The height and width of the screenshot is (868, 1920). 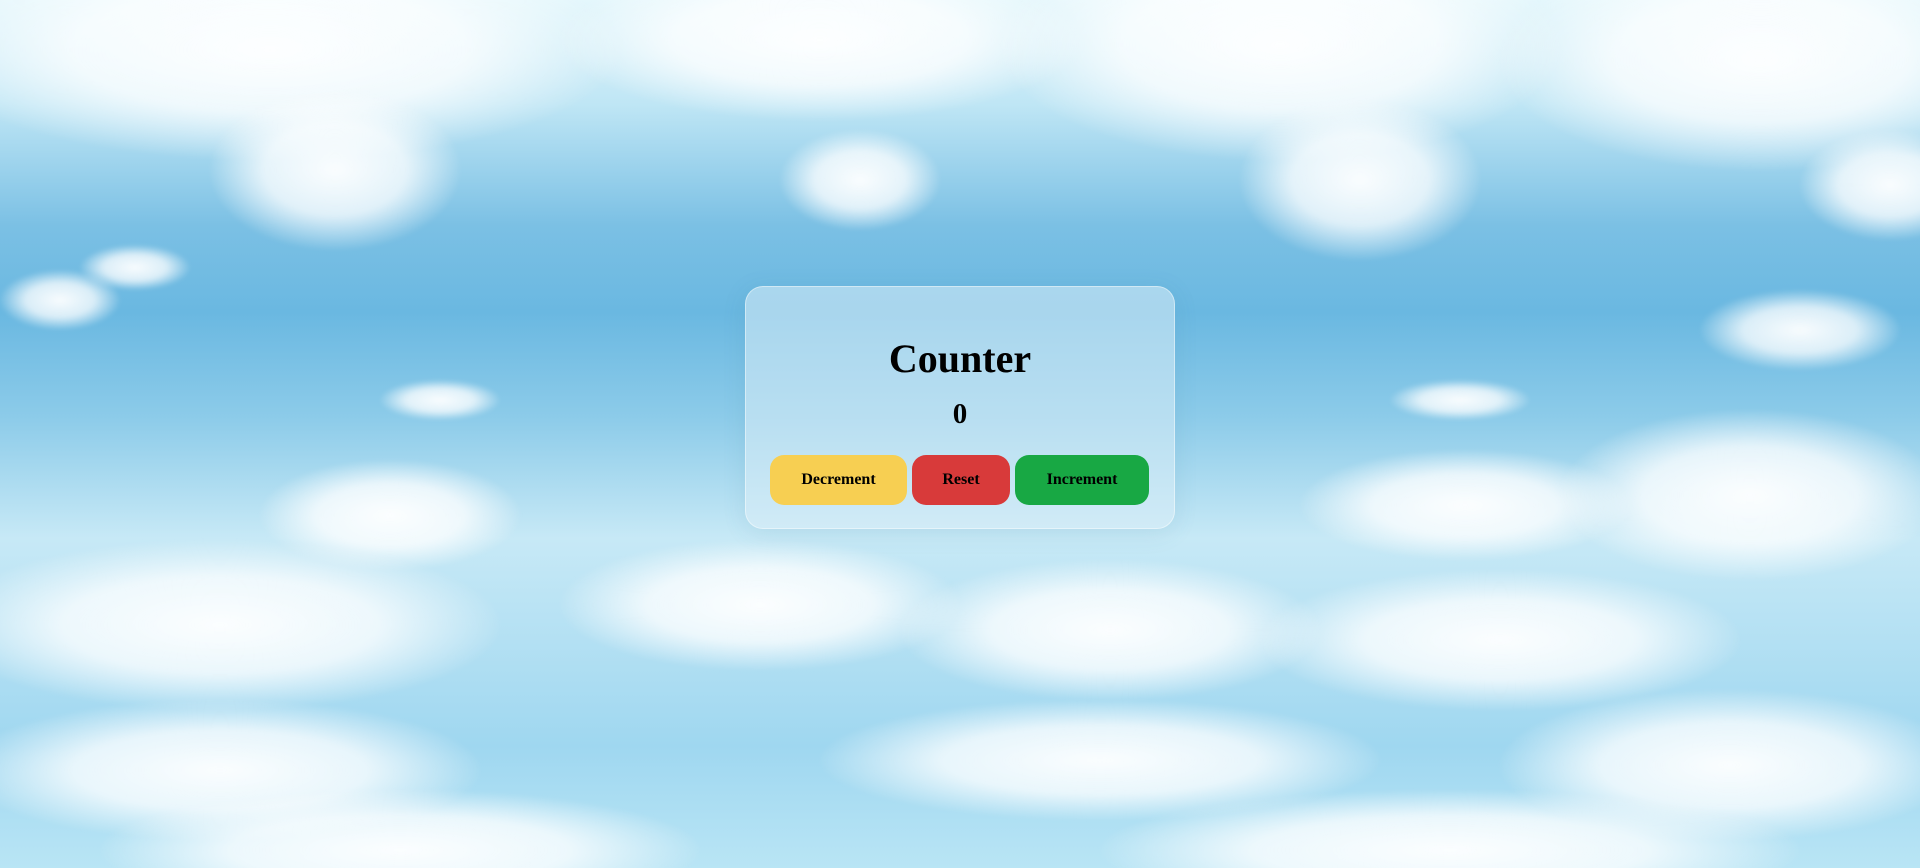 I want to click on counter-title: Counter, so click(x=960, y=358).